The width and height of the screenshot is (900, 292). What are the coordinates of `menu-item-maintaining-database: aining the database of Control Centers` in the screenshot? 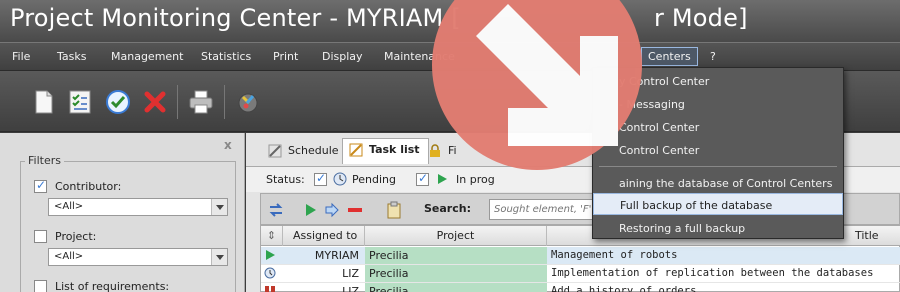 It's located at (718, 183).